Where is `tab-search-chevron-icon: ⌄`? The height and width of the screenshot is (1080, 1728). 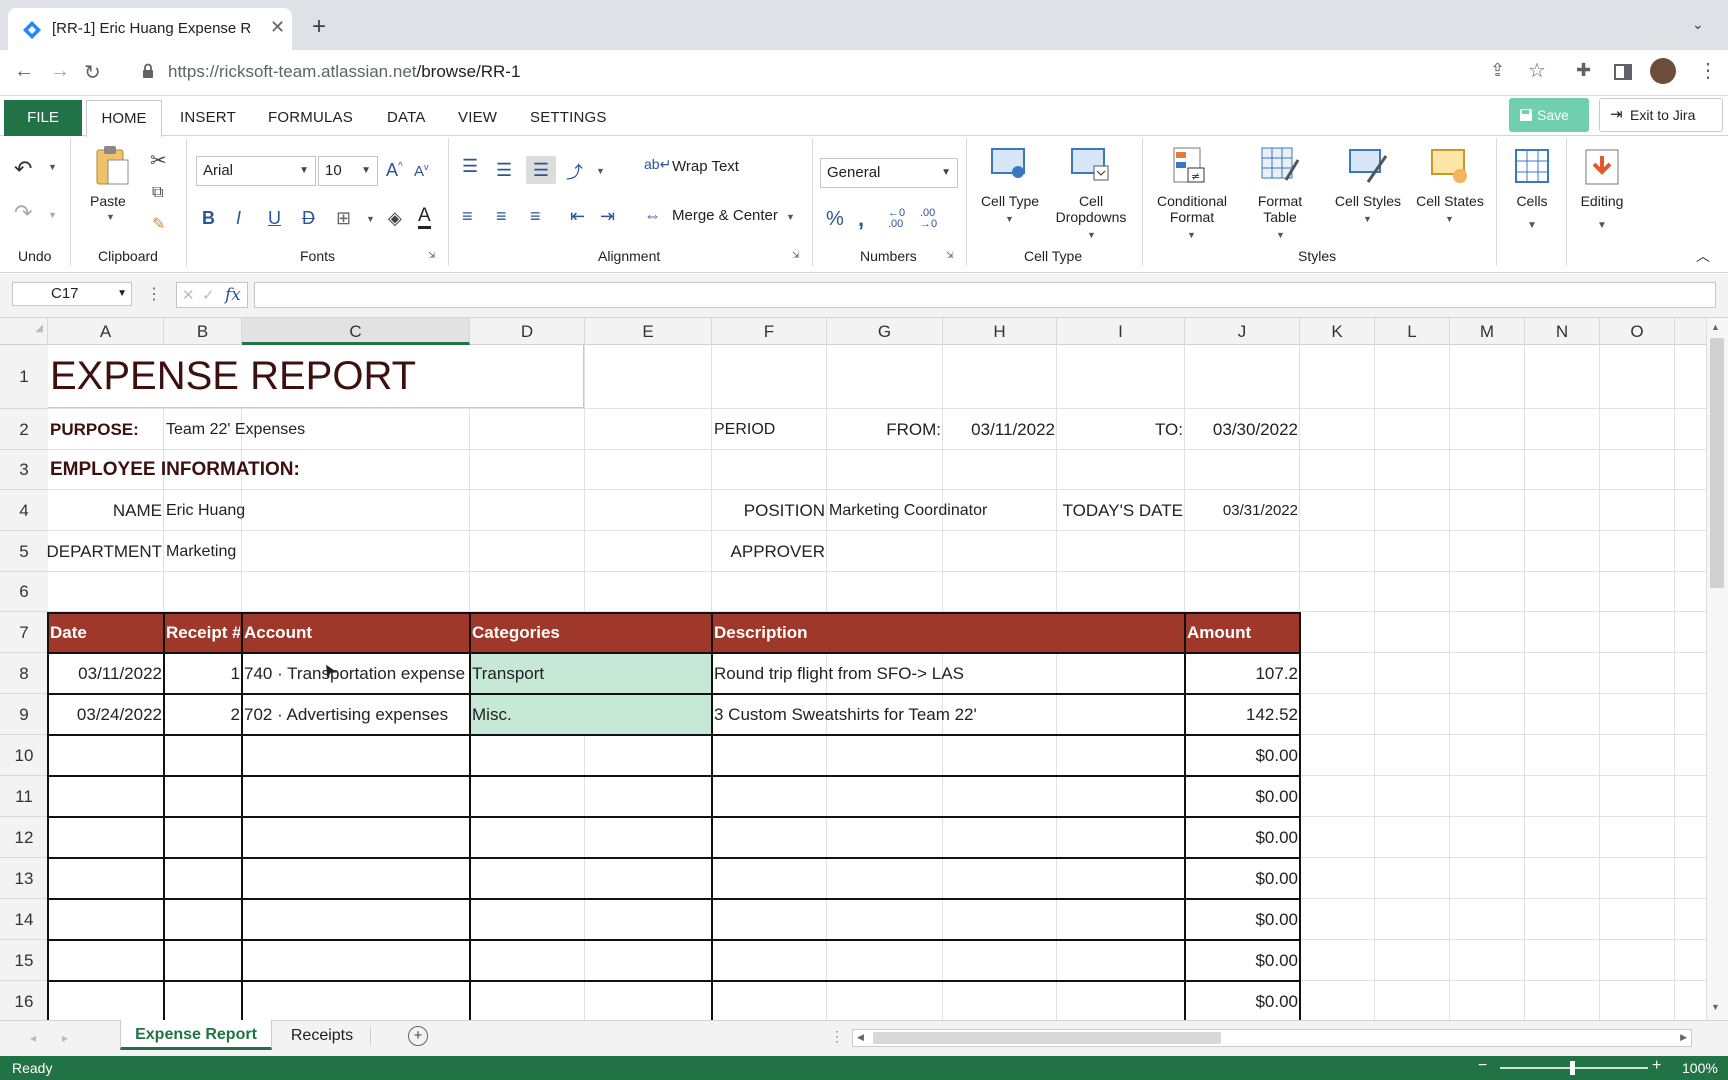
tab-search-chevron-icon: ⌄ is located at coordinates (1698, 24).